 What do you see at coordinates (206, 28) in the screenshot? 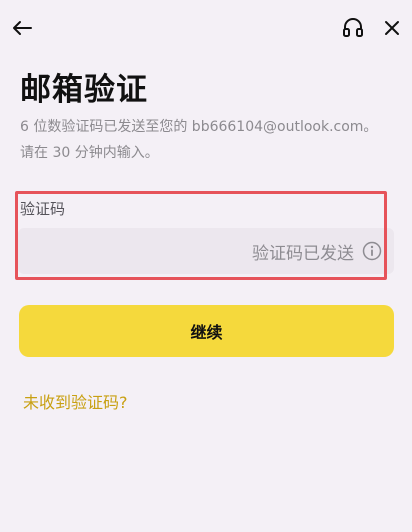
I see `top-bar` at bounding box center [206, 28].